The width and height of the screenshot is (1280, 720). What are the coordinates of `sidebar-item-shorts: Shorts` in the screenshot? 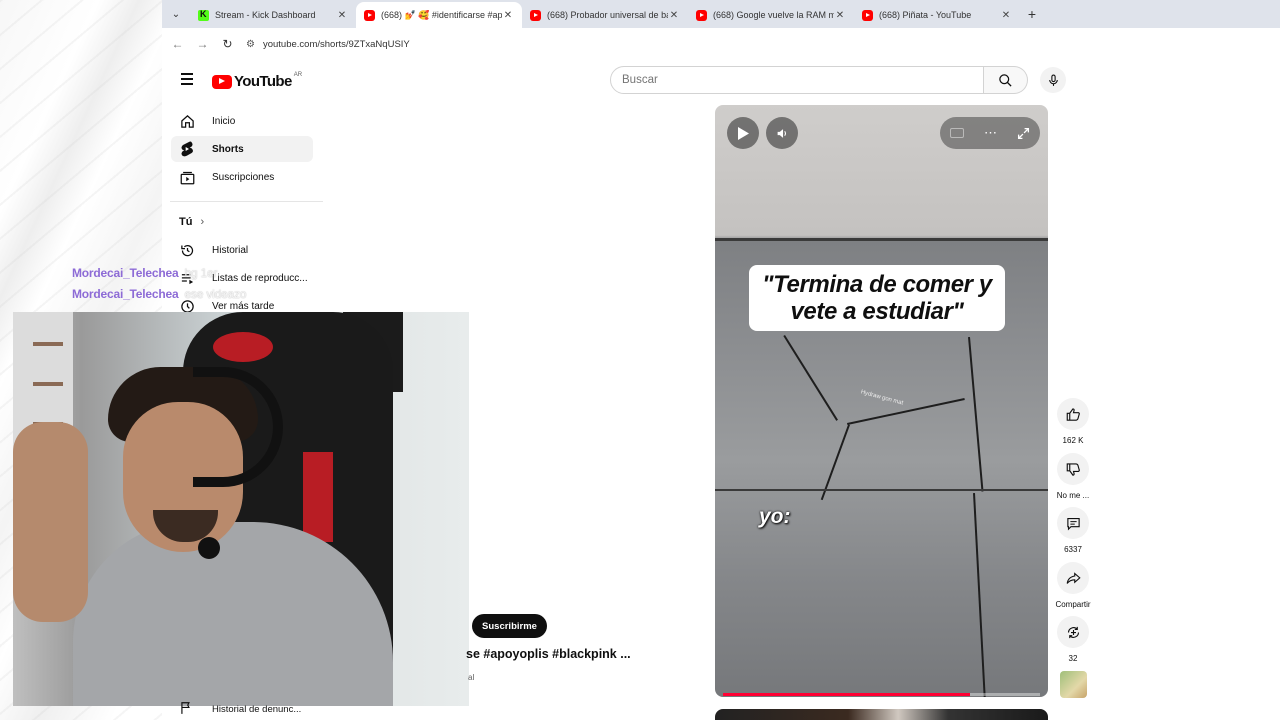 It's located at (242, 149).